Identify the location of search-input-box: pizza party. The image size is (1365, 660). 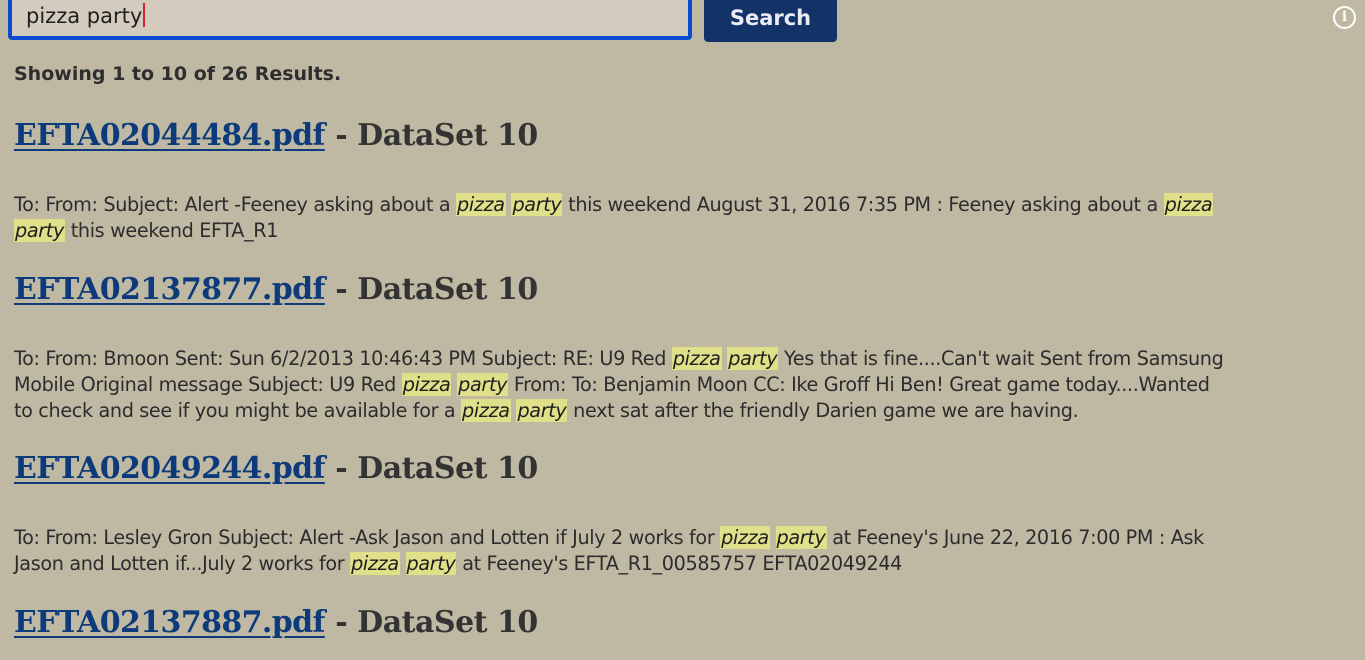
(350, 20).